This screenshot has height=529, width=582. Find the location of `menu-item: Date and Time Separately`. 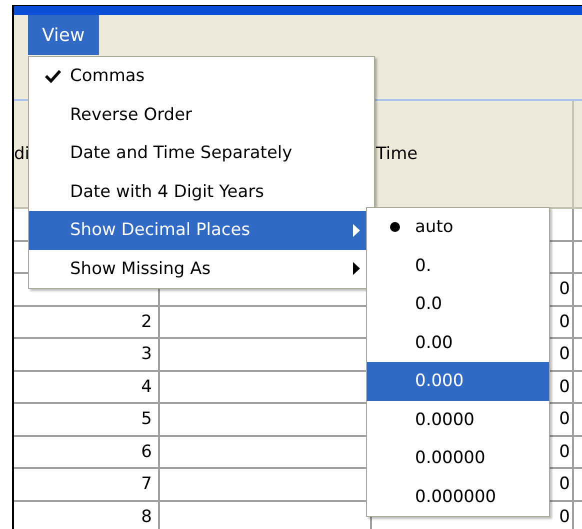

menu-item: Date and Time Separately is located at coordinates (201, 153).